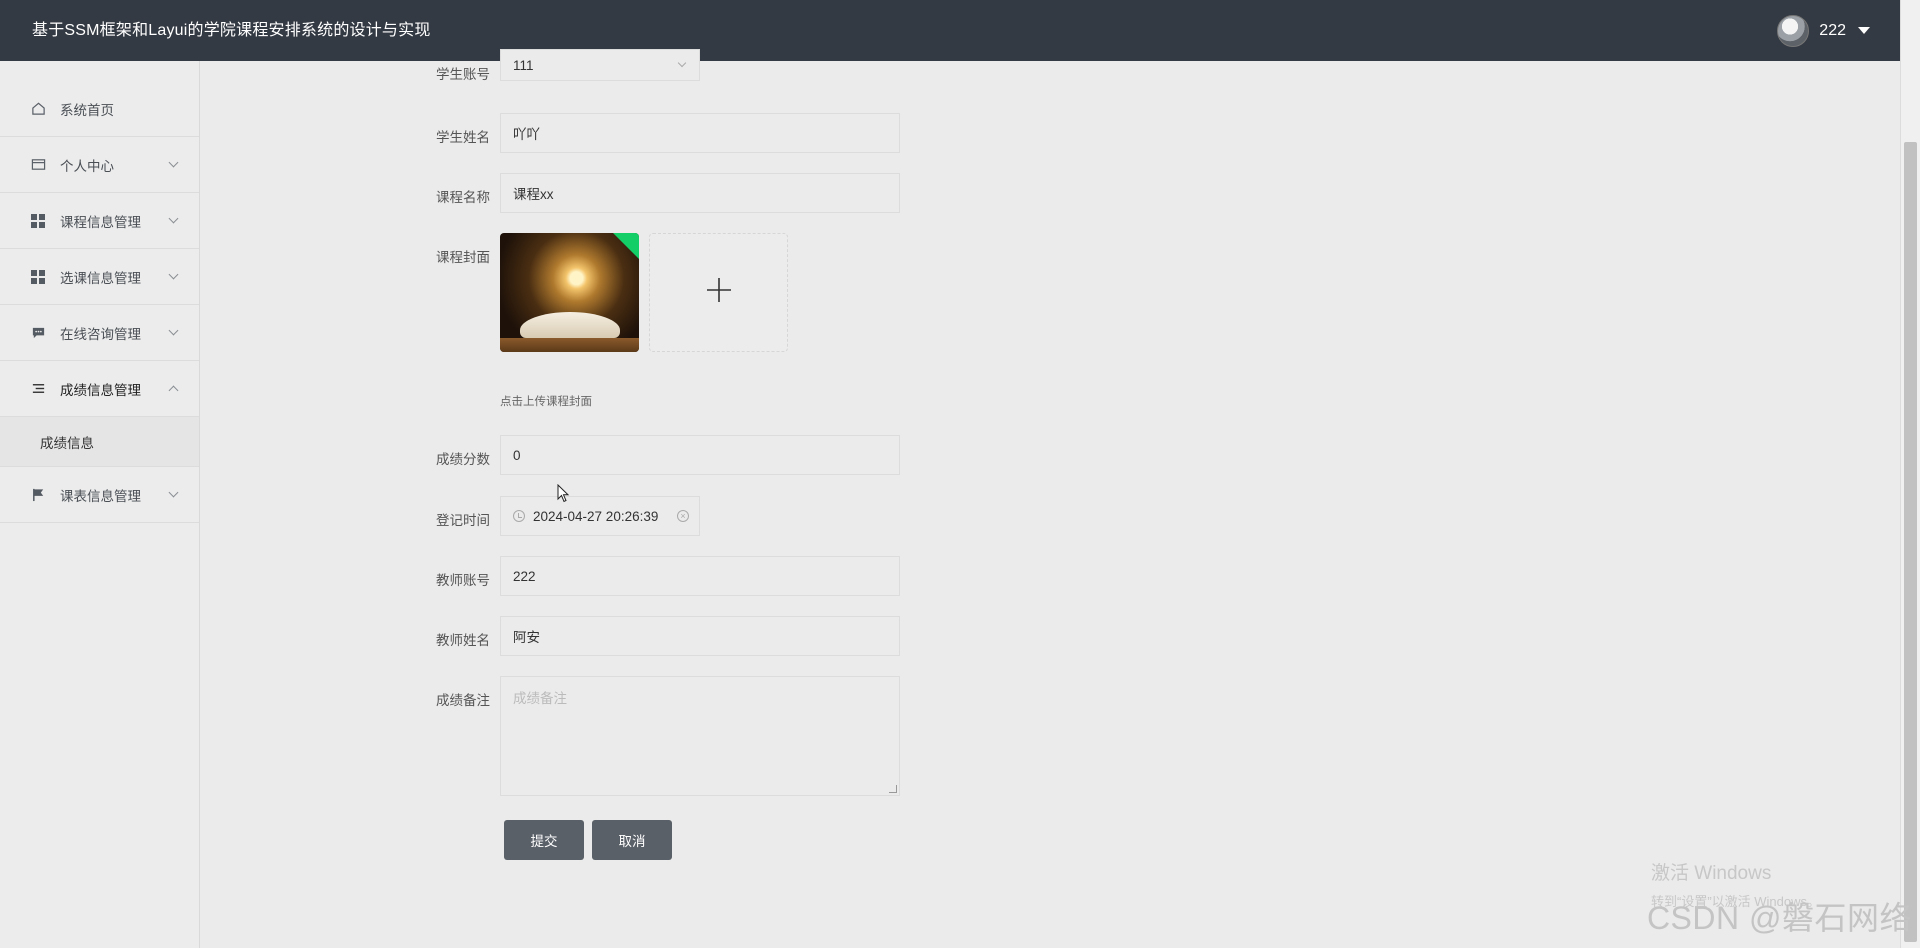  I want to click on field-label: 课程名称, so click(463, 197).